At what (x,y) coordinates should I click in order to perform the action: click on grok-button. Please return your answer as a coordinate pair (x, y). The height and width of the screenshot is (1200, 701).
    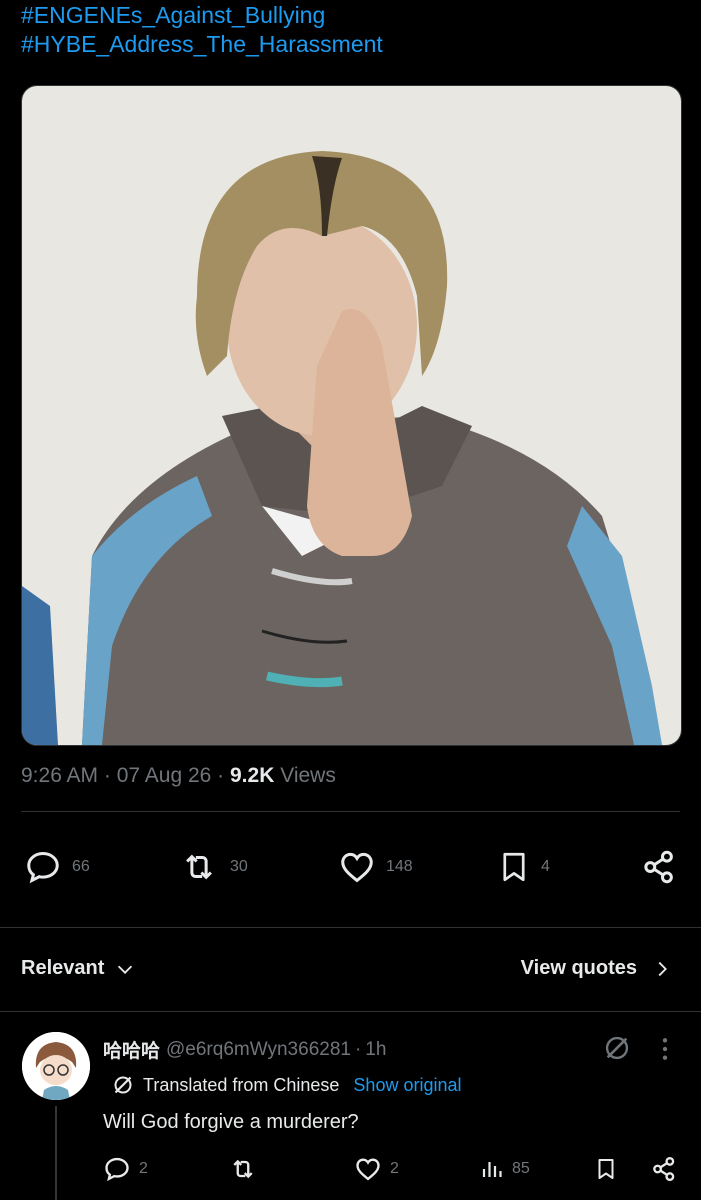
    Looking at the image, I should click on (617, 1050).